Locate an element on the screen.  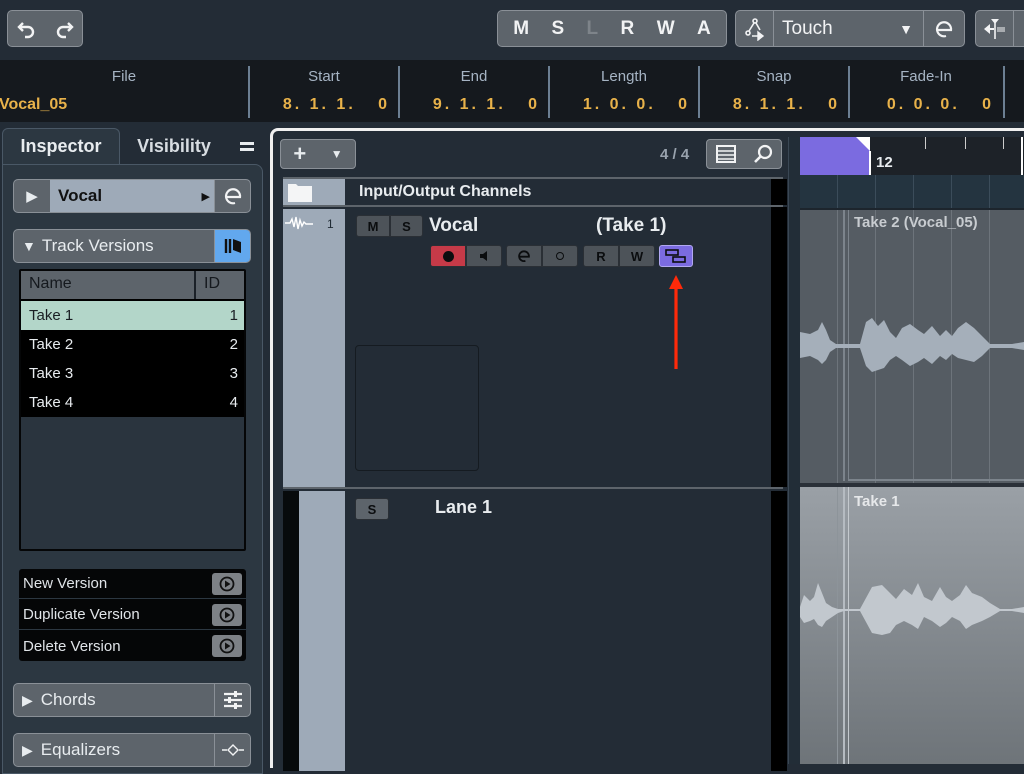
plus-icon: + is located at coordinates (300, 153).